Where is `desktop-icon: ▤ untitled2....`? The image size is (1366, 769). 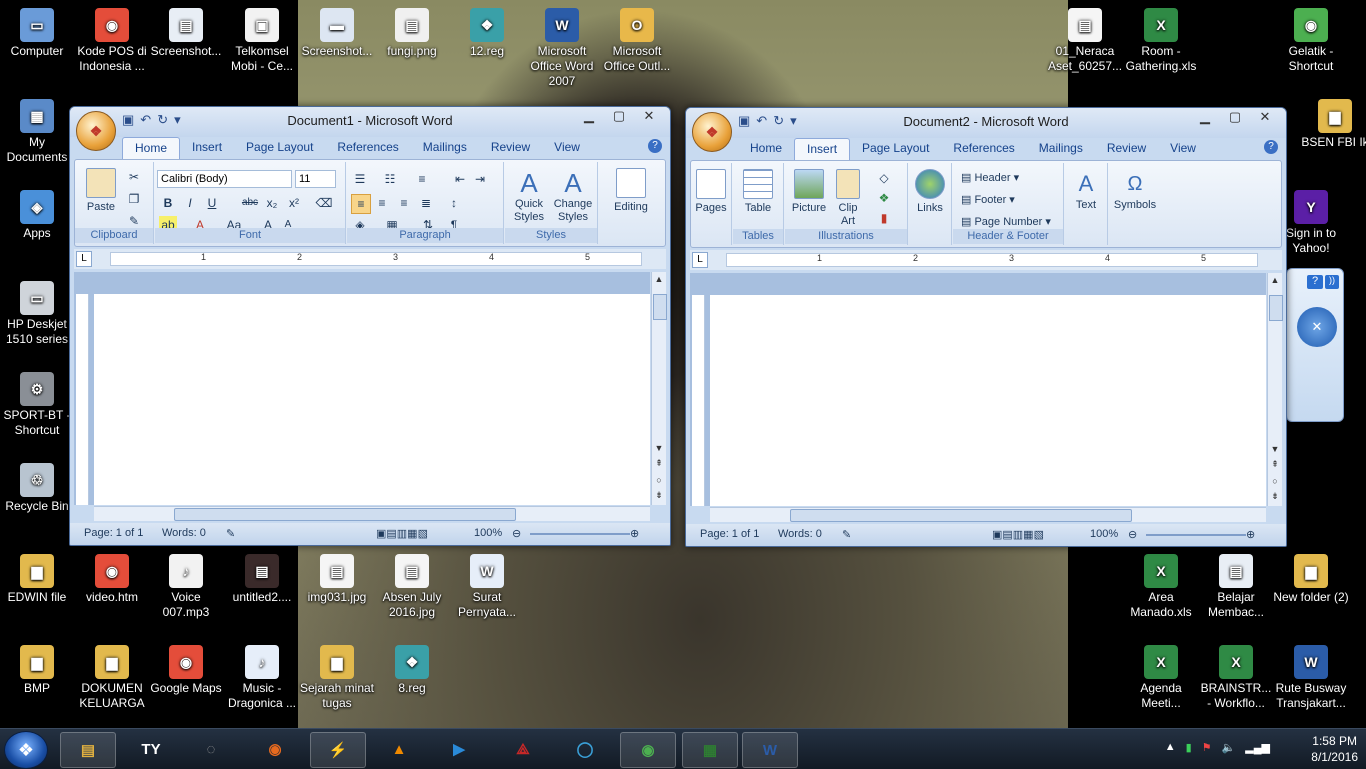
desktop-icon: ▤ untitled2.... is located at coordinates (262, 594).